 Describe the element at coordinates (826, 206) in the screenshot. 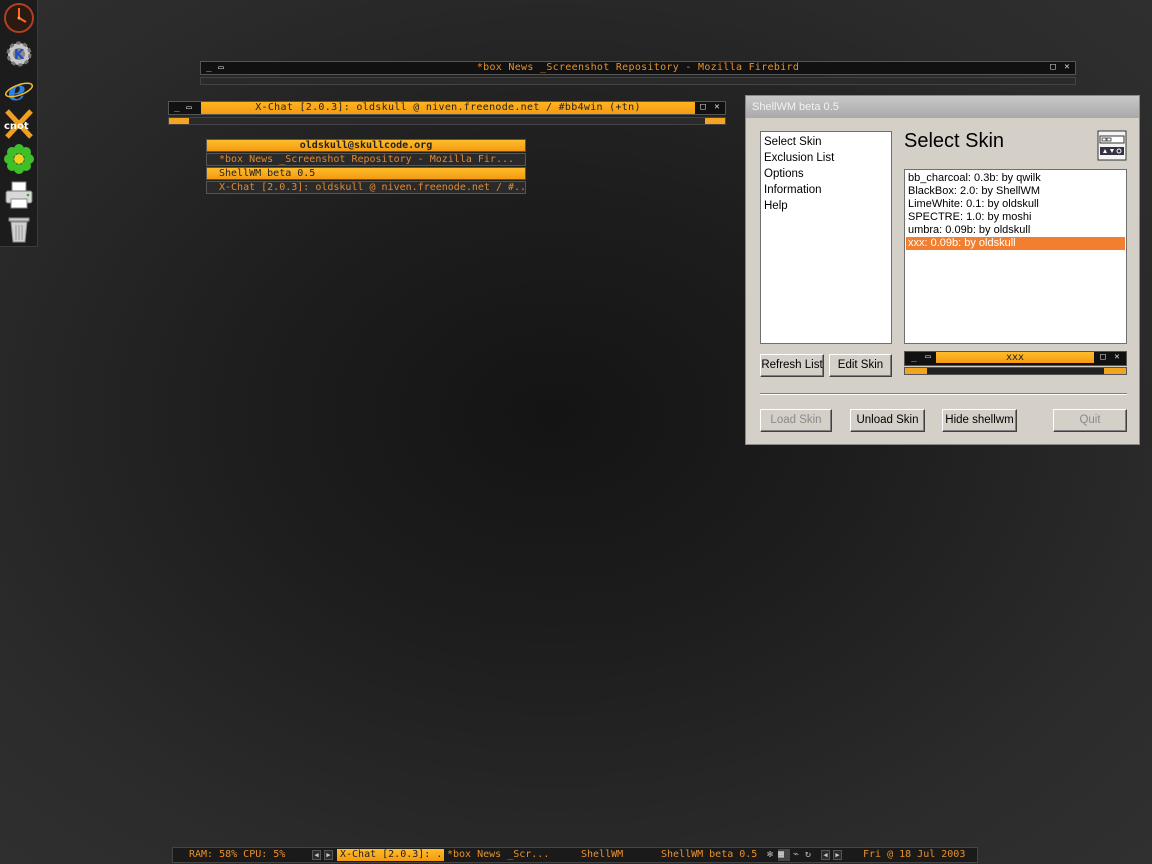

I see `nav-item-help: Help` at that location.